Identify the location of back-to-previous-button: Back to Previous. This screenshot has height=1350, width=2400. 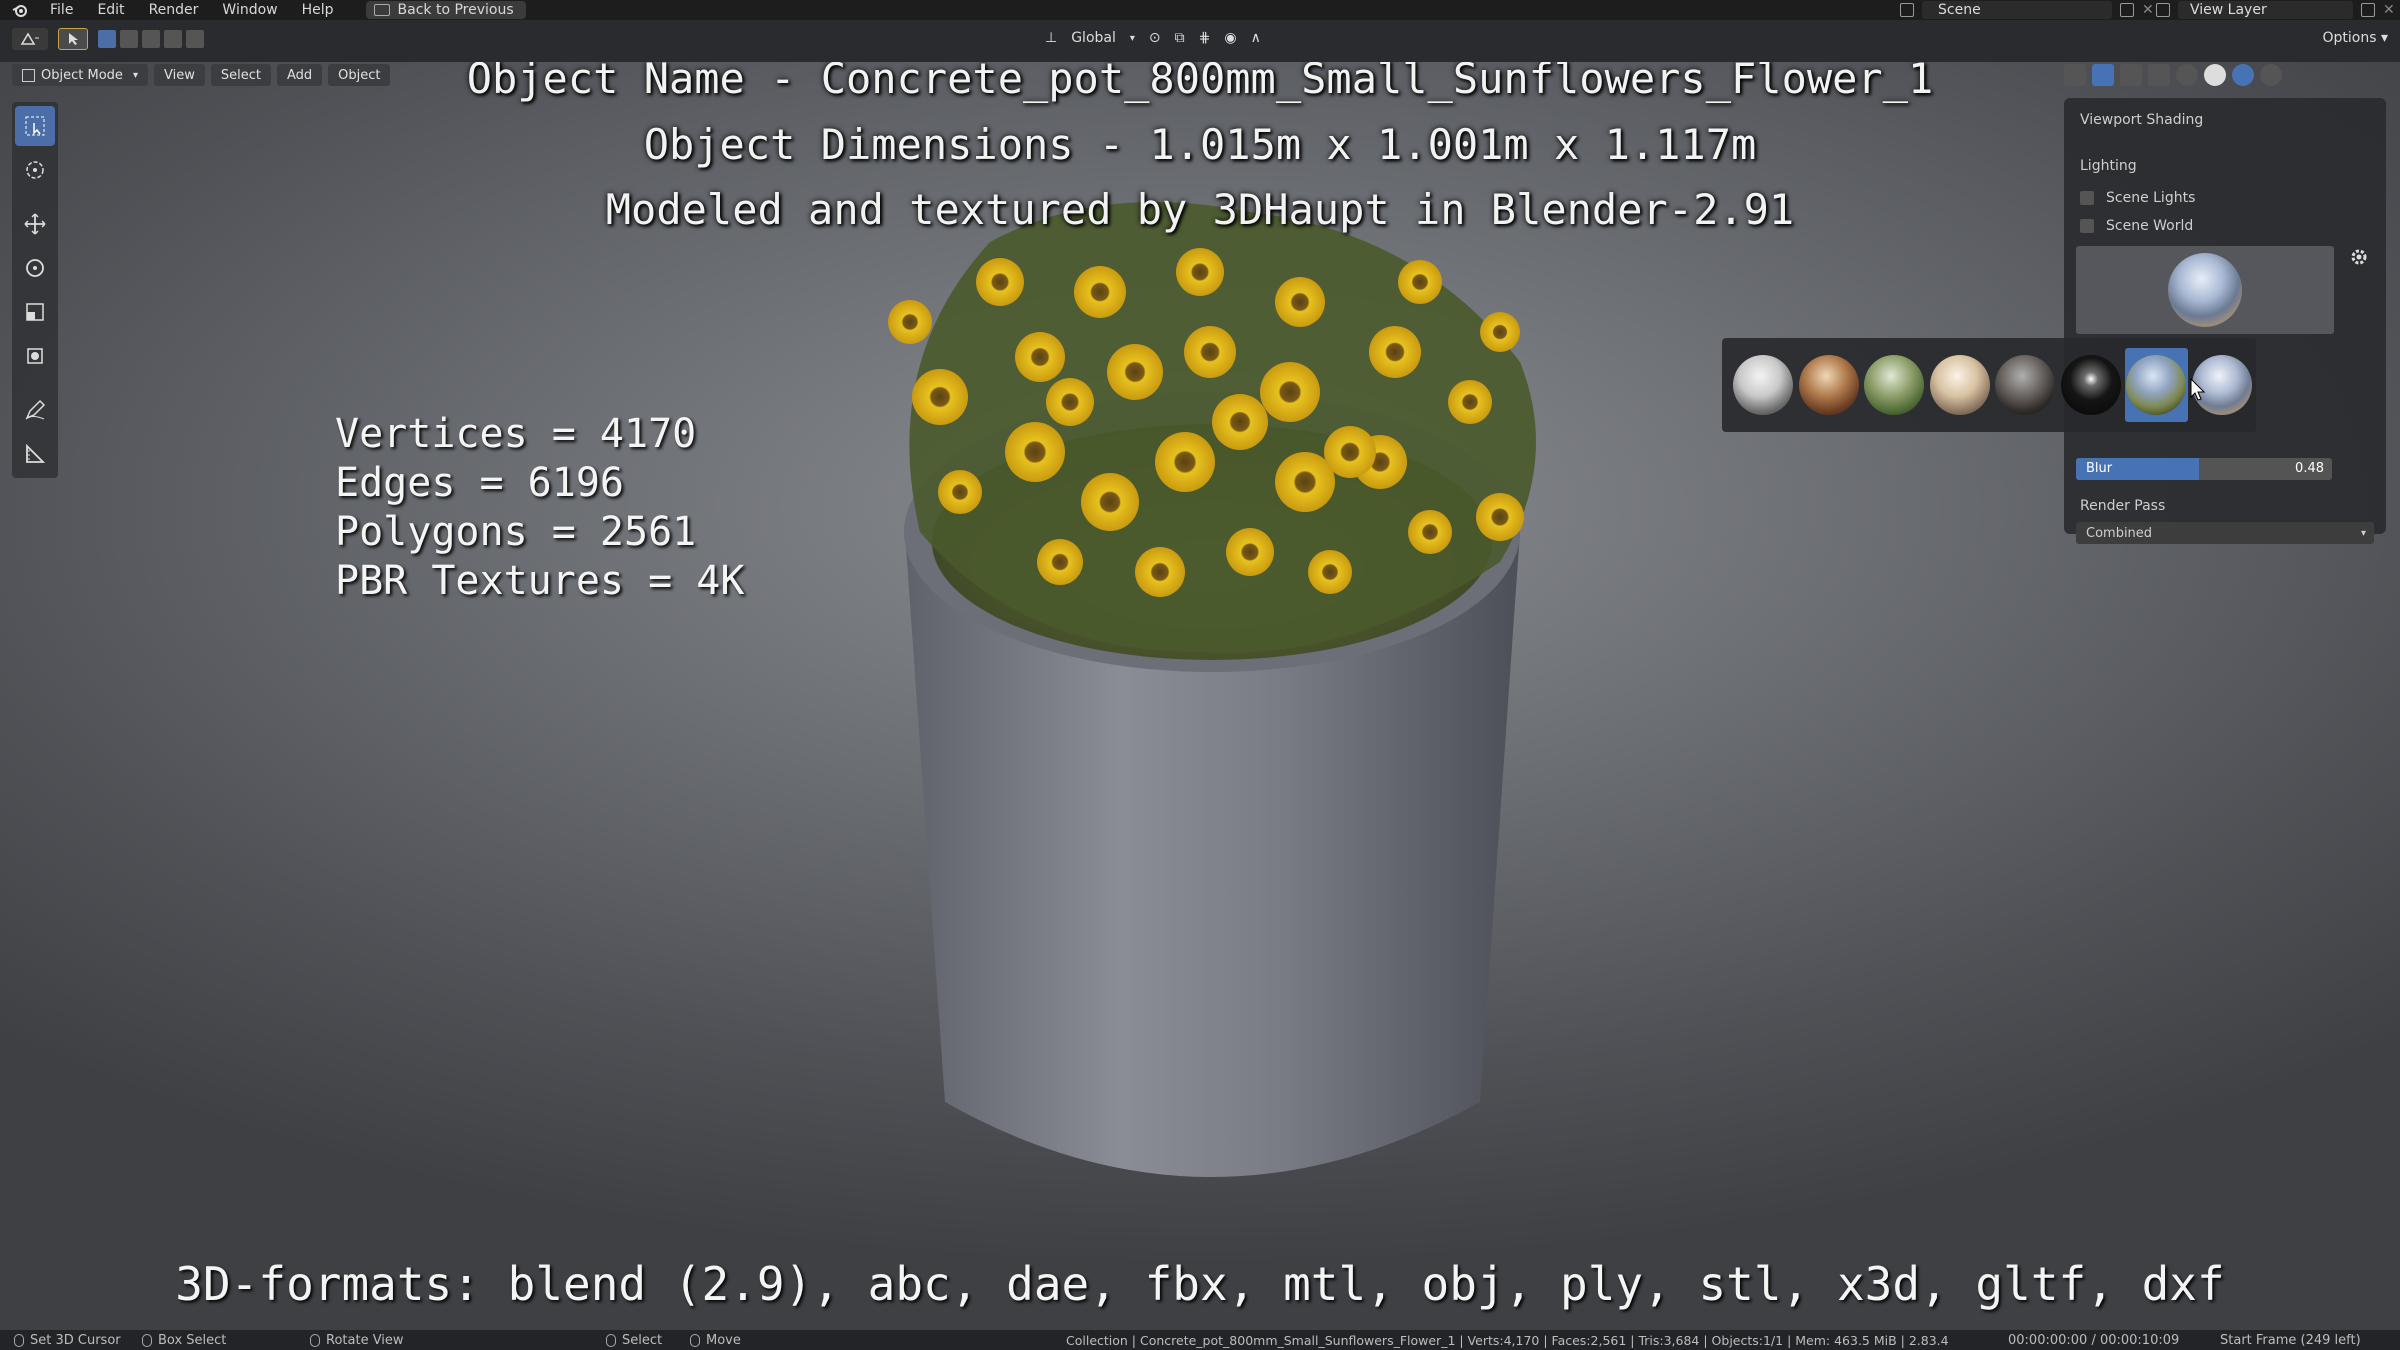
(445, 10).